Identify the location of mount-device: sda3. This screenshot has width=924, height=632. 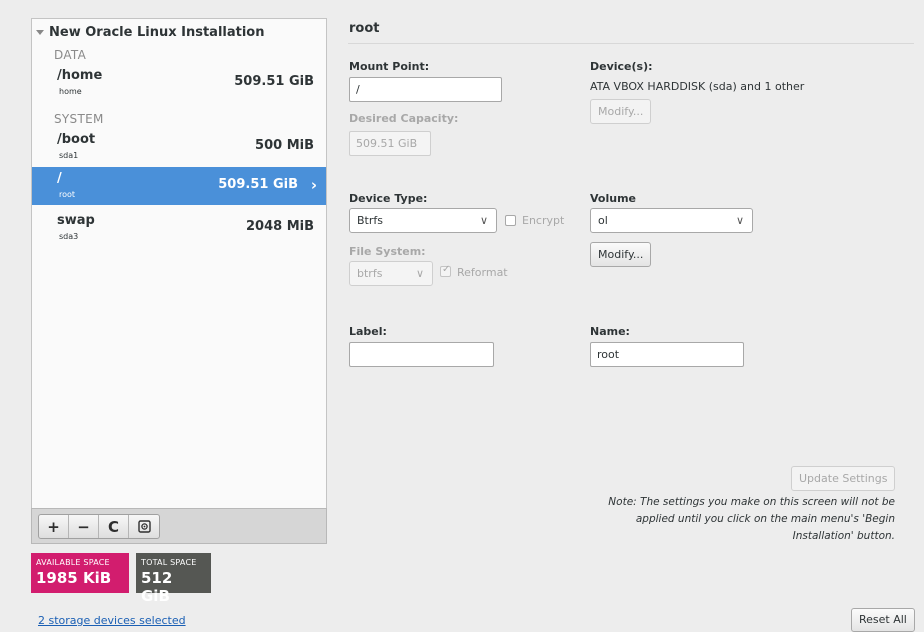
(69, 236).